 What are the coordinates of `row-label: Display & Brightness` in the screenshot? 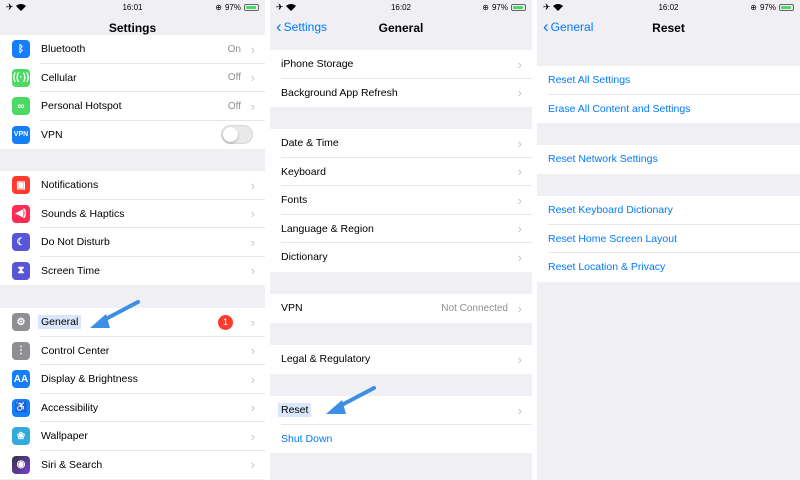 It's located at (89, 379).